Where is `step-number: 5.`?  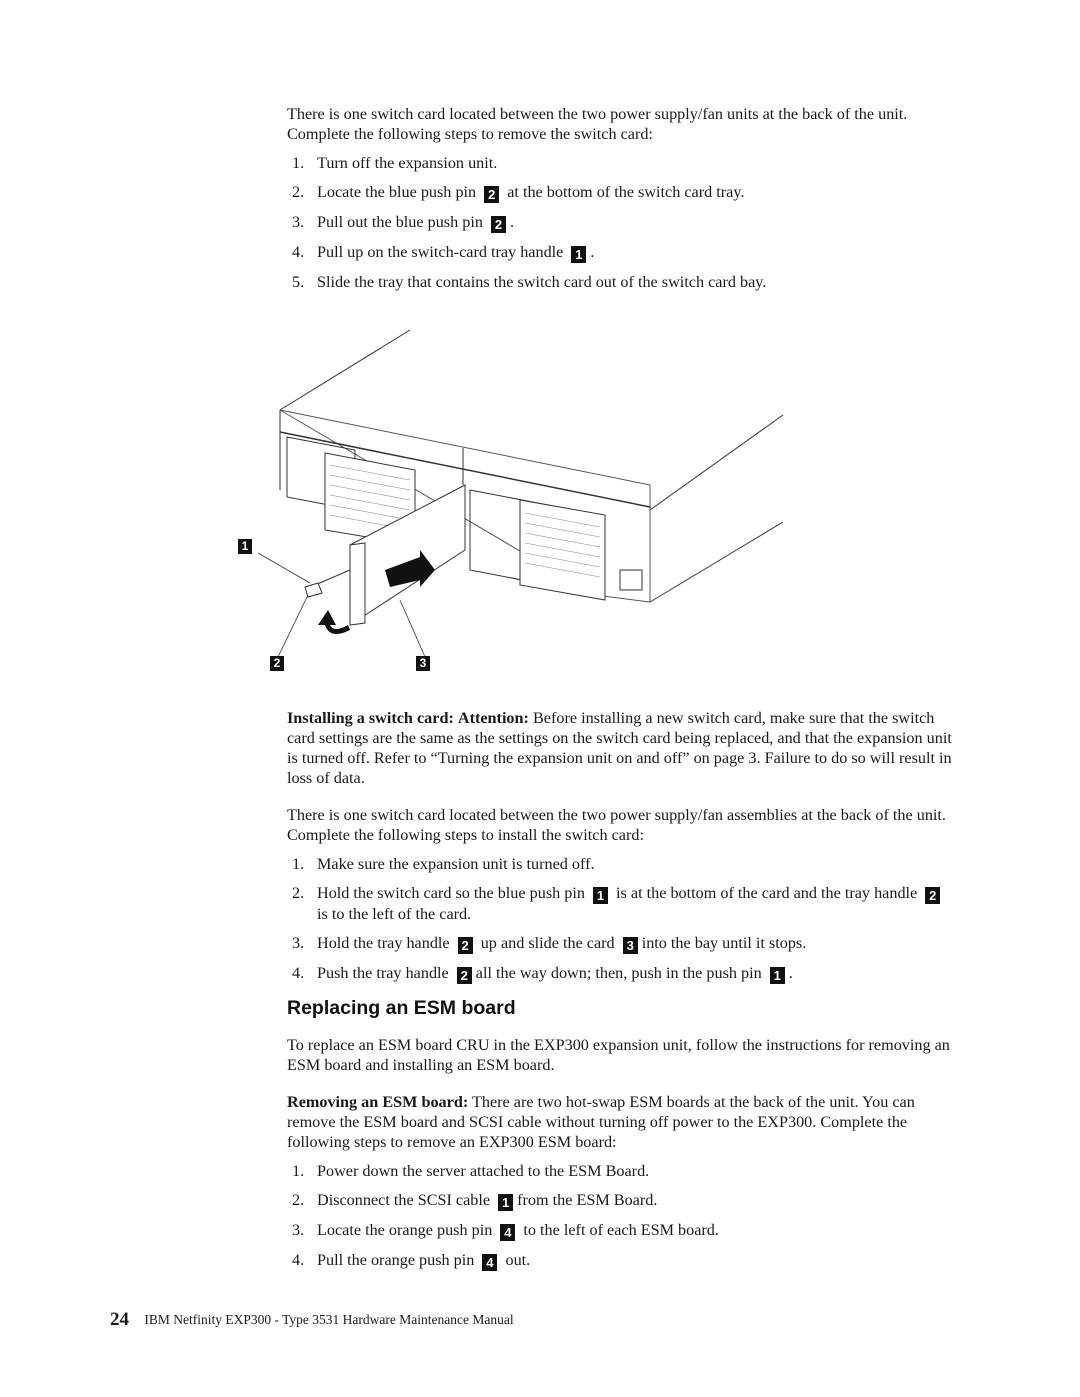
step-number: 5. is located at coordinates (298, 282).